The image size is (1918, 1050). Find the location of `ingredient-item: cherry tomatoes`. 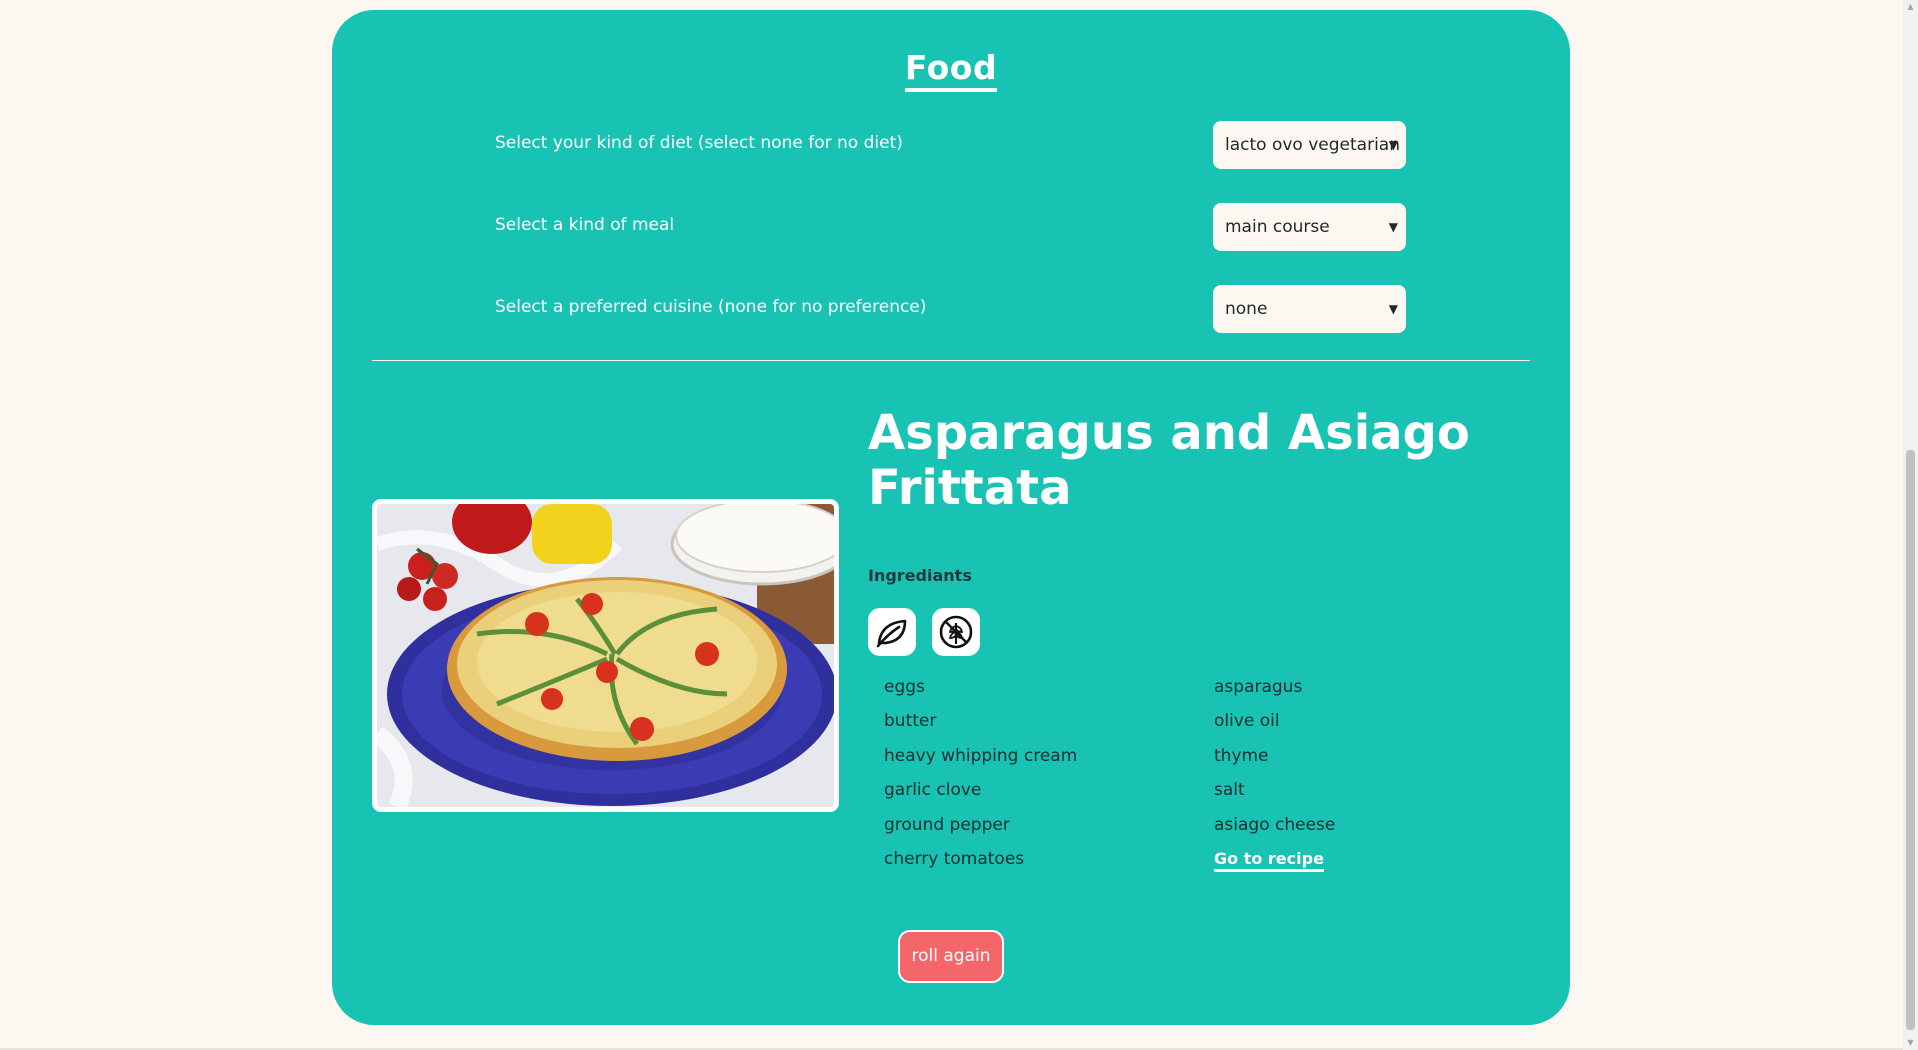

ingredient-item: cherry tomatoes is located at coordinates (954, 858).